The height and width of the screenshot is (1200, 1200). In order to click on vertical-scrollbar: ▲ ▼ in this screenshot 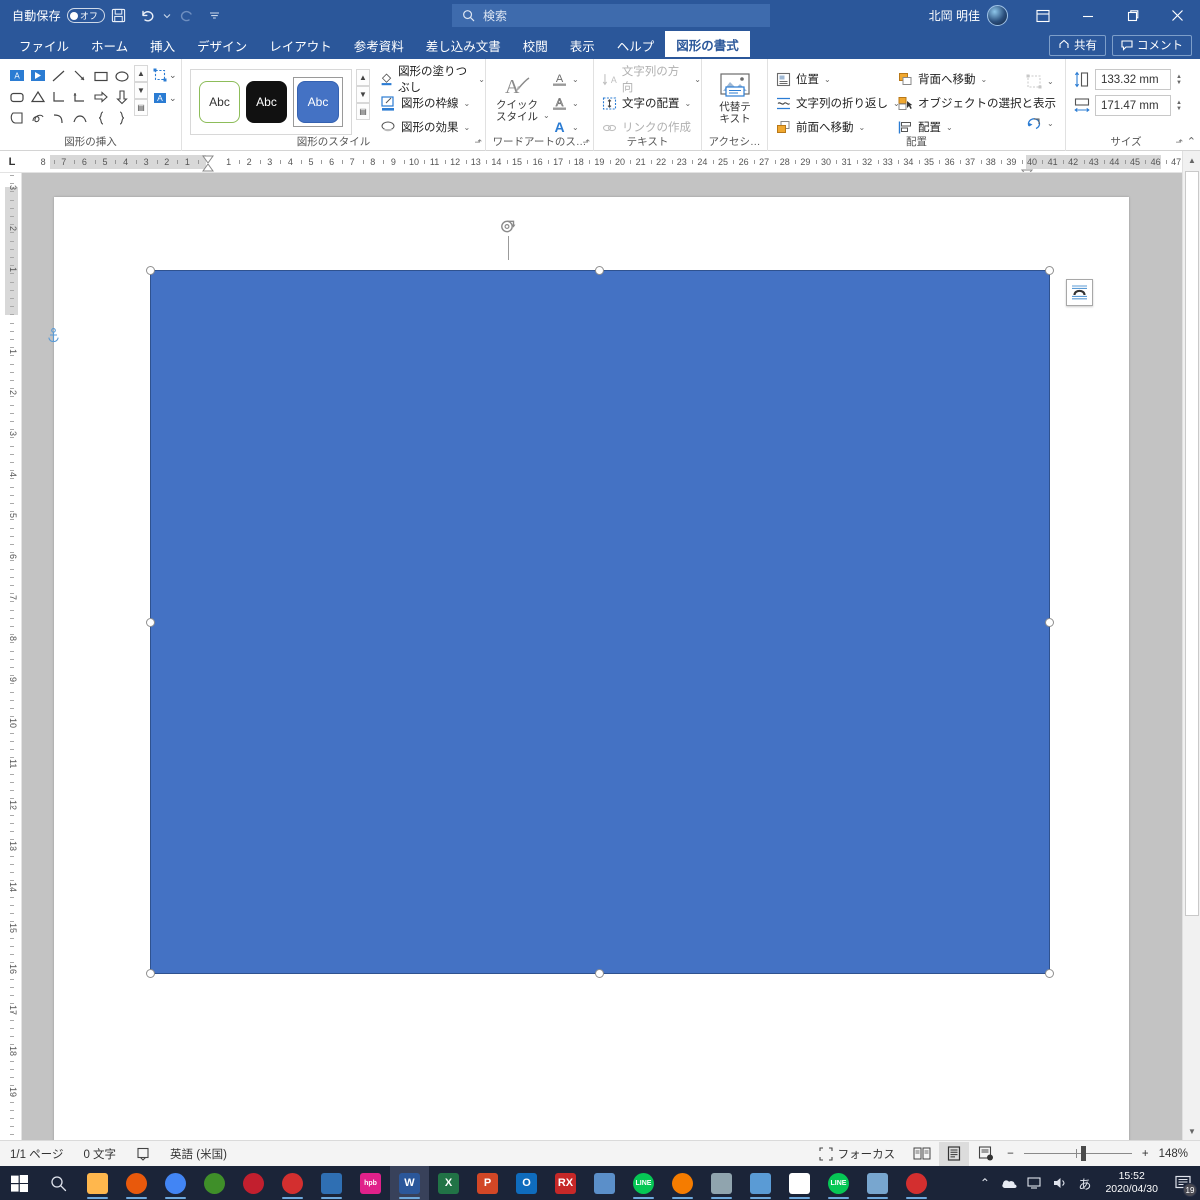, I will do `click(1191, 645)`.